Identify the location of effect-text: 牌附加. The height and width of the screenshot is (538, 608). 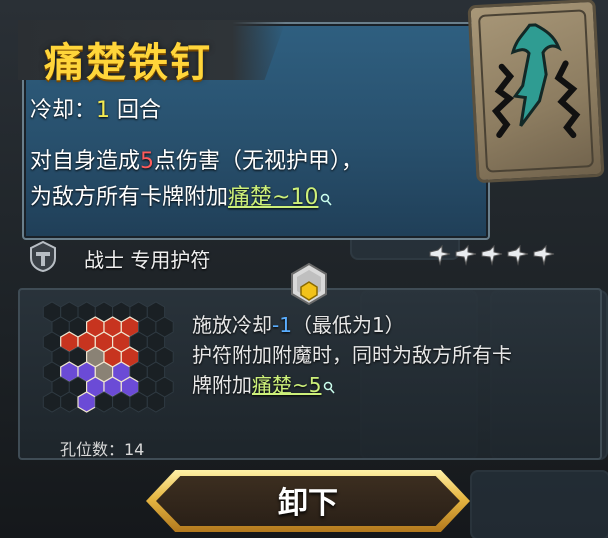
(222, 385).